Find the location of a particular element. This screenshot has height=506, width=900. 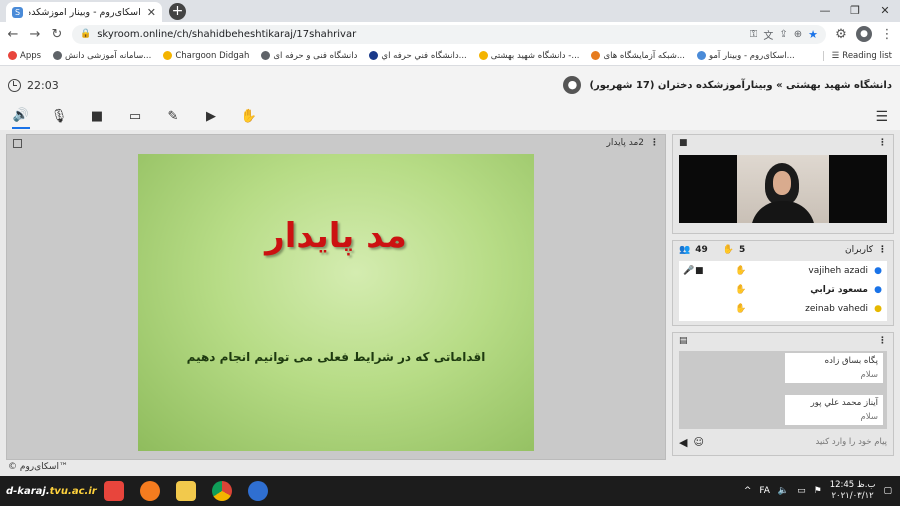

minimize-button: — is located at coordinates (825, 11).